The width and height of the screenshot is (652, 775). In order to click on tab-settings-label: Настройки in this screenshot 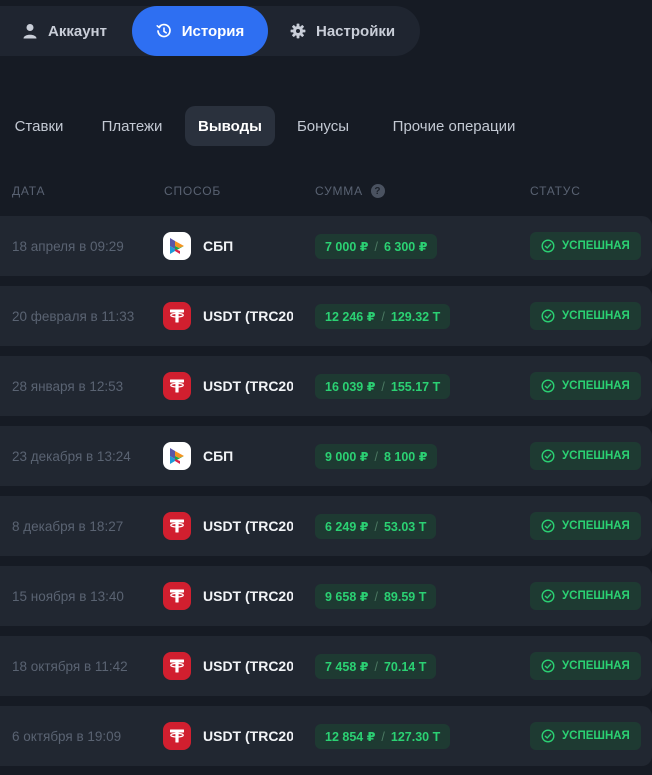, I will do `click(356, 31)`.